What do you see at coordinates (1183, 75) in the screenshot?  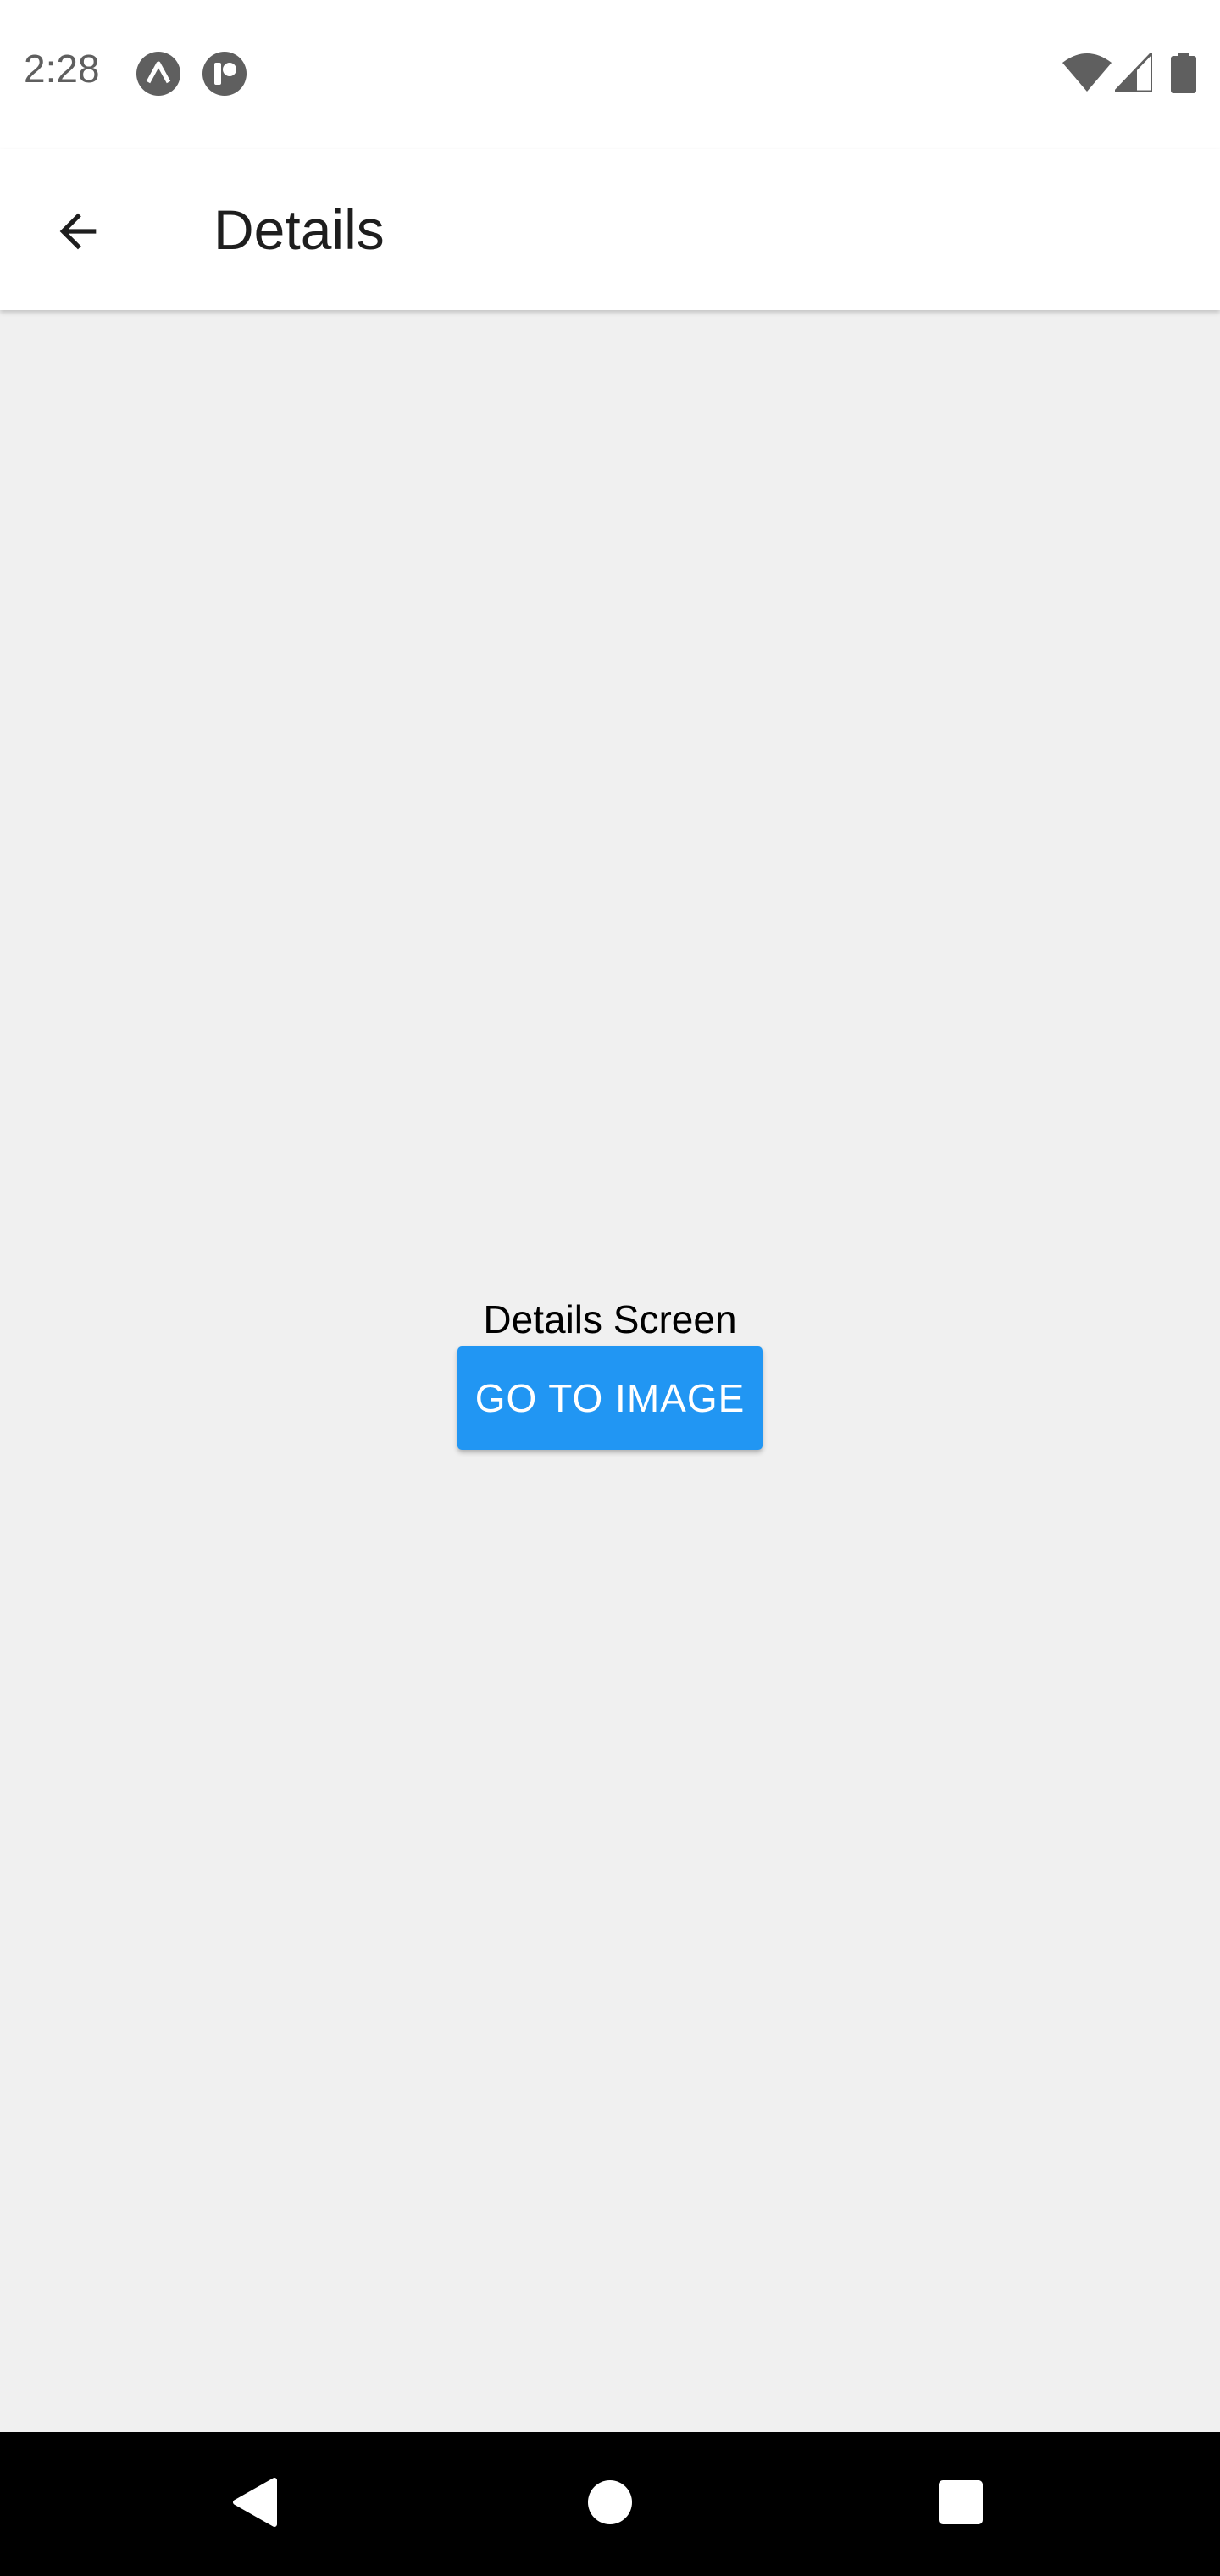 I see `battery-icon` at bounding box center [1183, 75].